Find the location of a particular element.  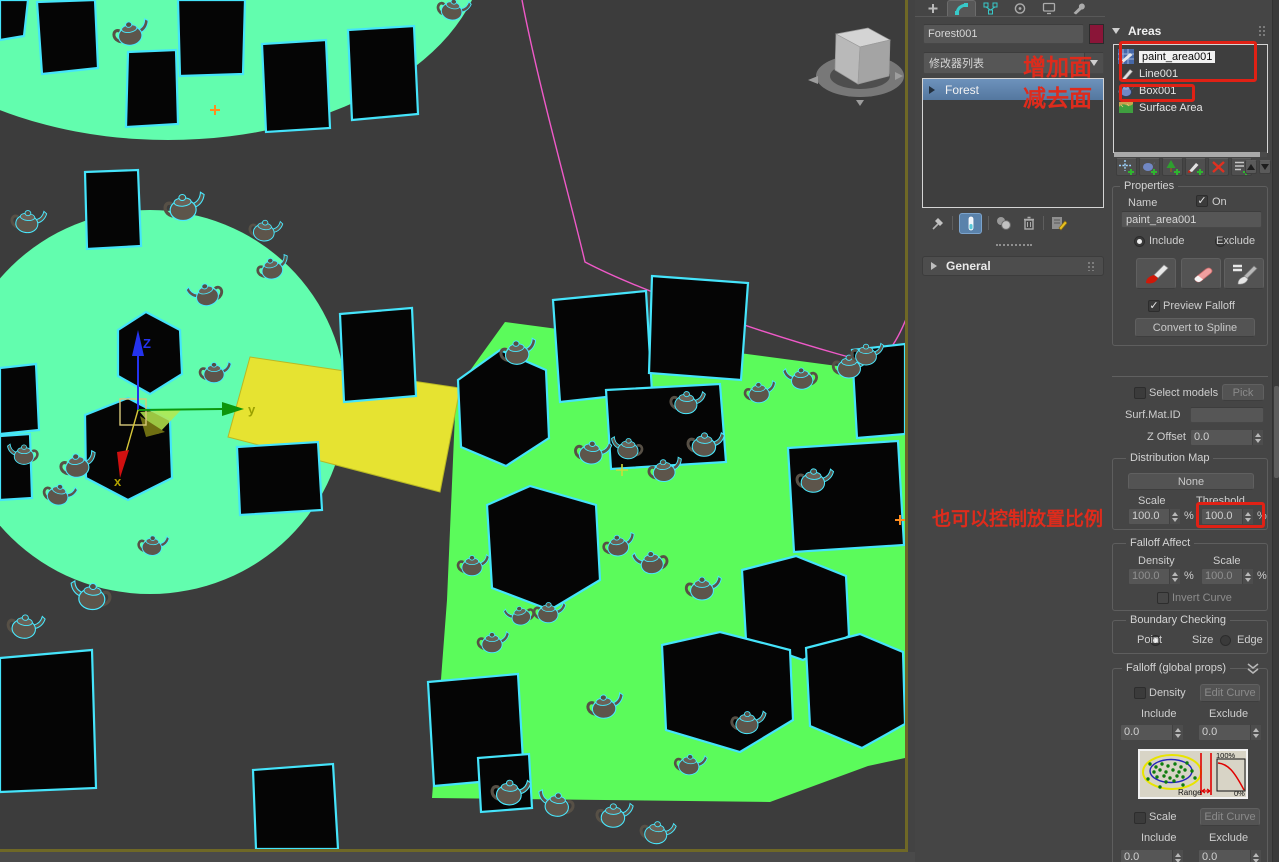

tab-display is located at coordinates (1048, 8).